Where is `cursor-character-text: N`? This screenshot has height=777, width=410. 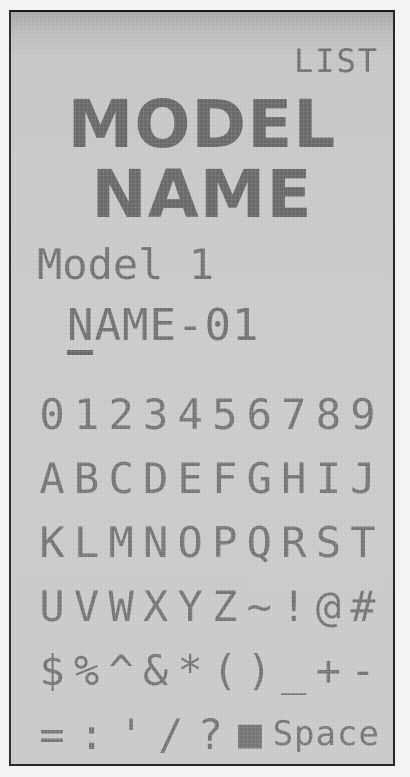
cursor-character-text: N is located at coordinates (81, 325).